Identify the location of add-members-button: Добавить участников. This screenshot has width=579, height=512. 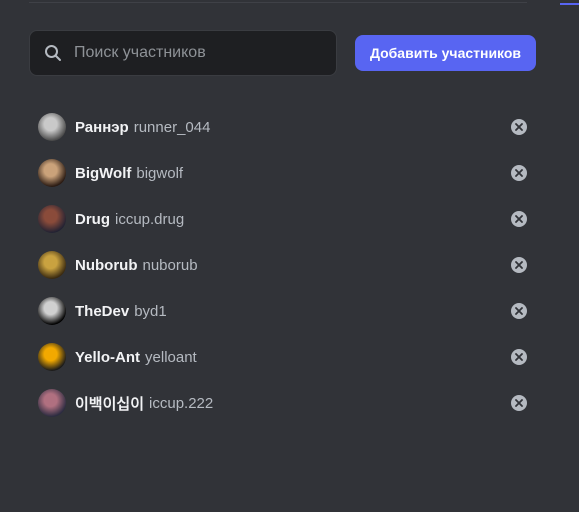
(445, 53).